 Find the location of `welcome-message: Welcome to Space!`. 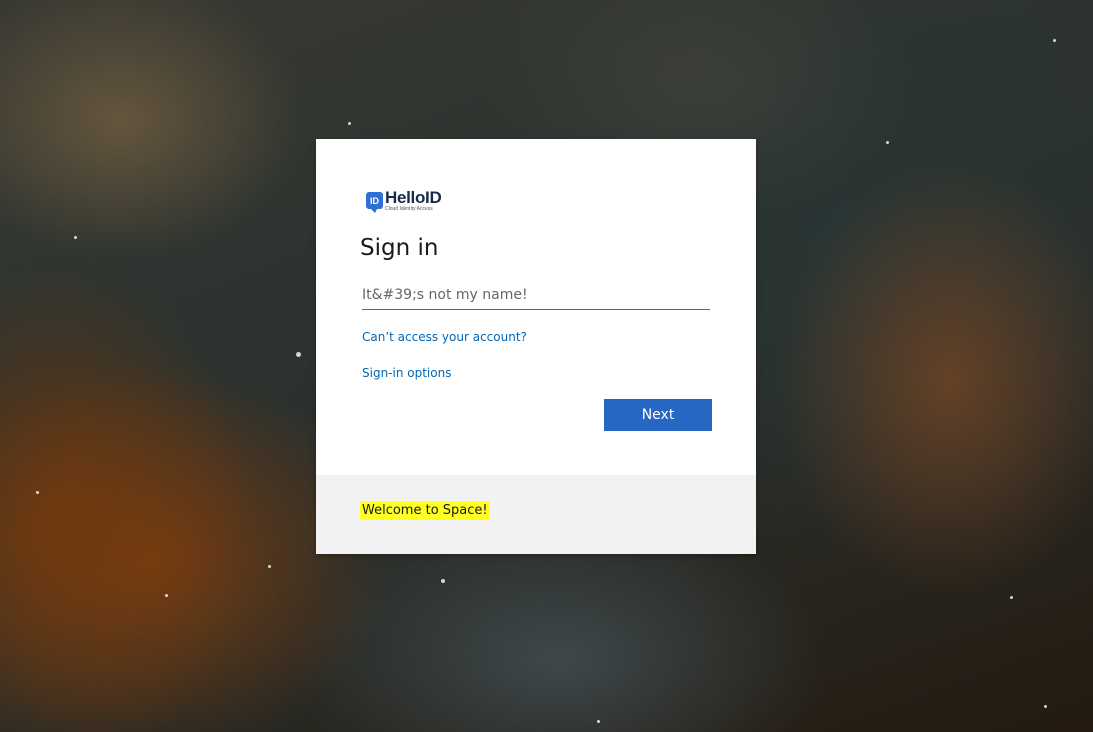

welcome-message: Welcome to Space! is located at coordinates (425, 510).